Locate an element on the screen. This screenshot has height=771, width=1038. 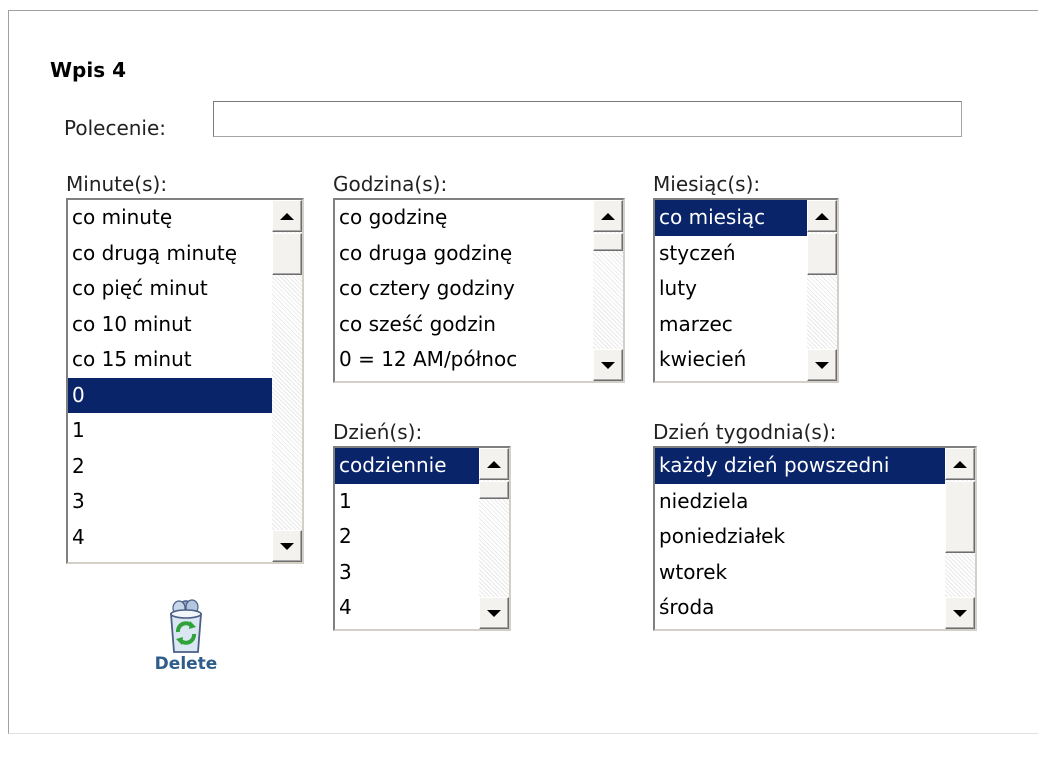
minutes-option: 0 is located at coordinates (170, 395).